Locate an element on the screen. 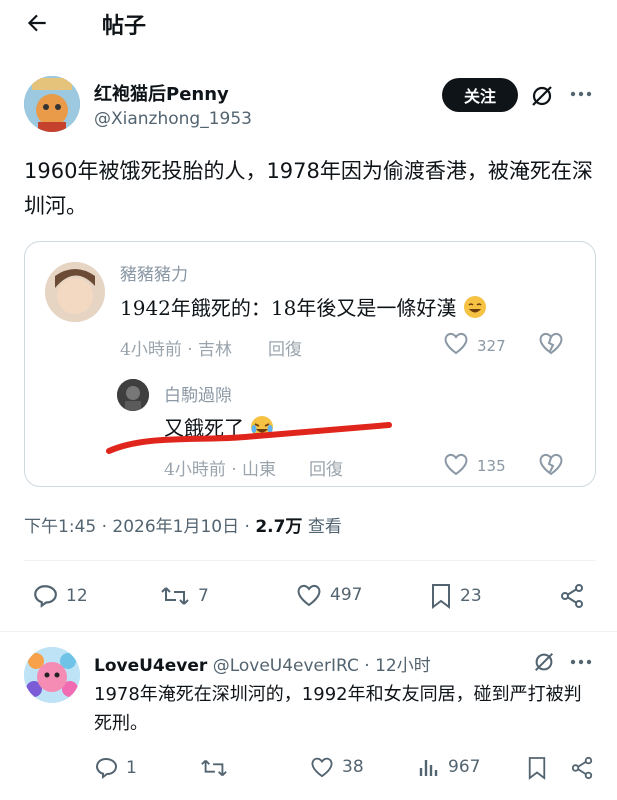 This screenshot has height=800, width=617. share-icon is located at coordinates (572, 596).